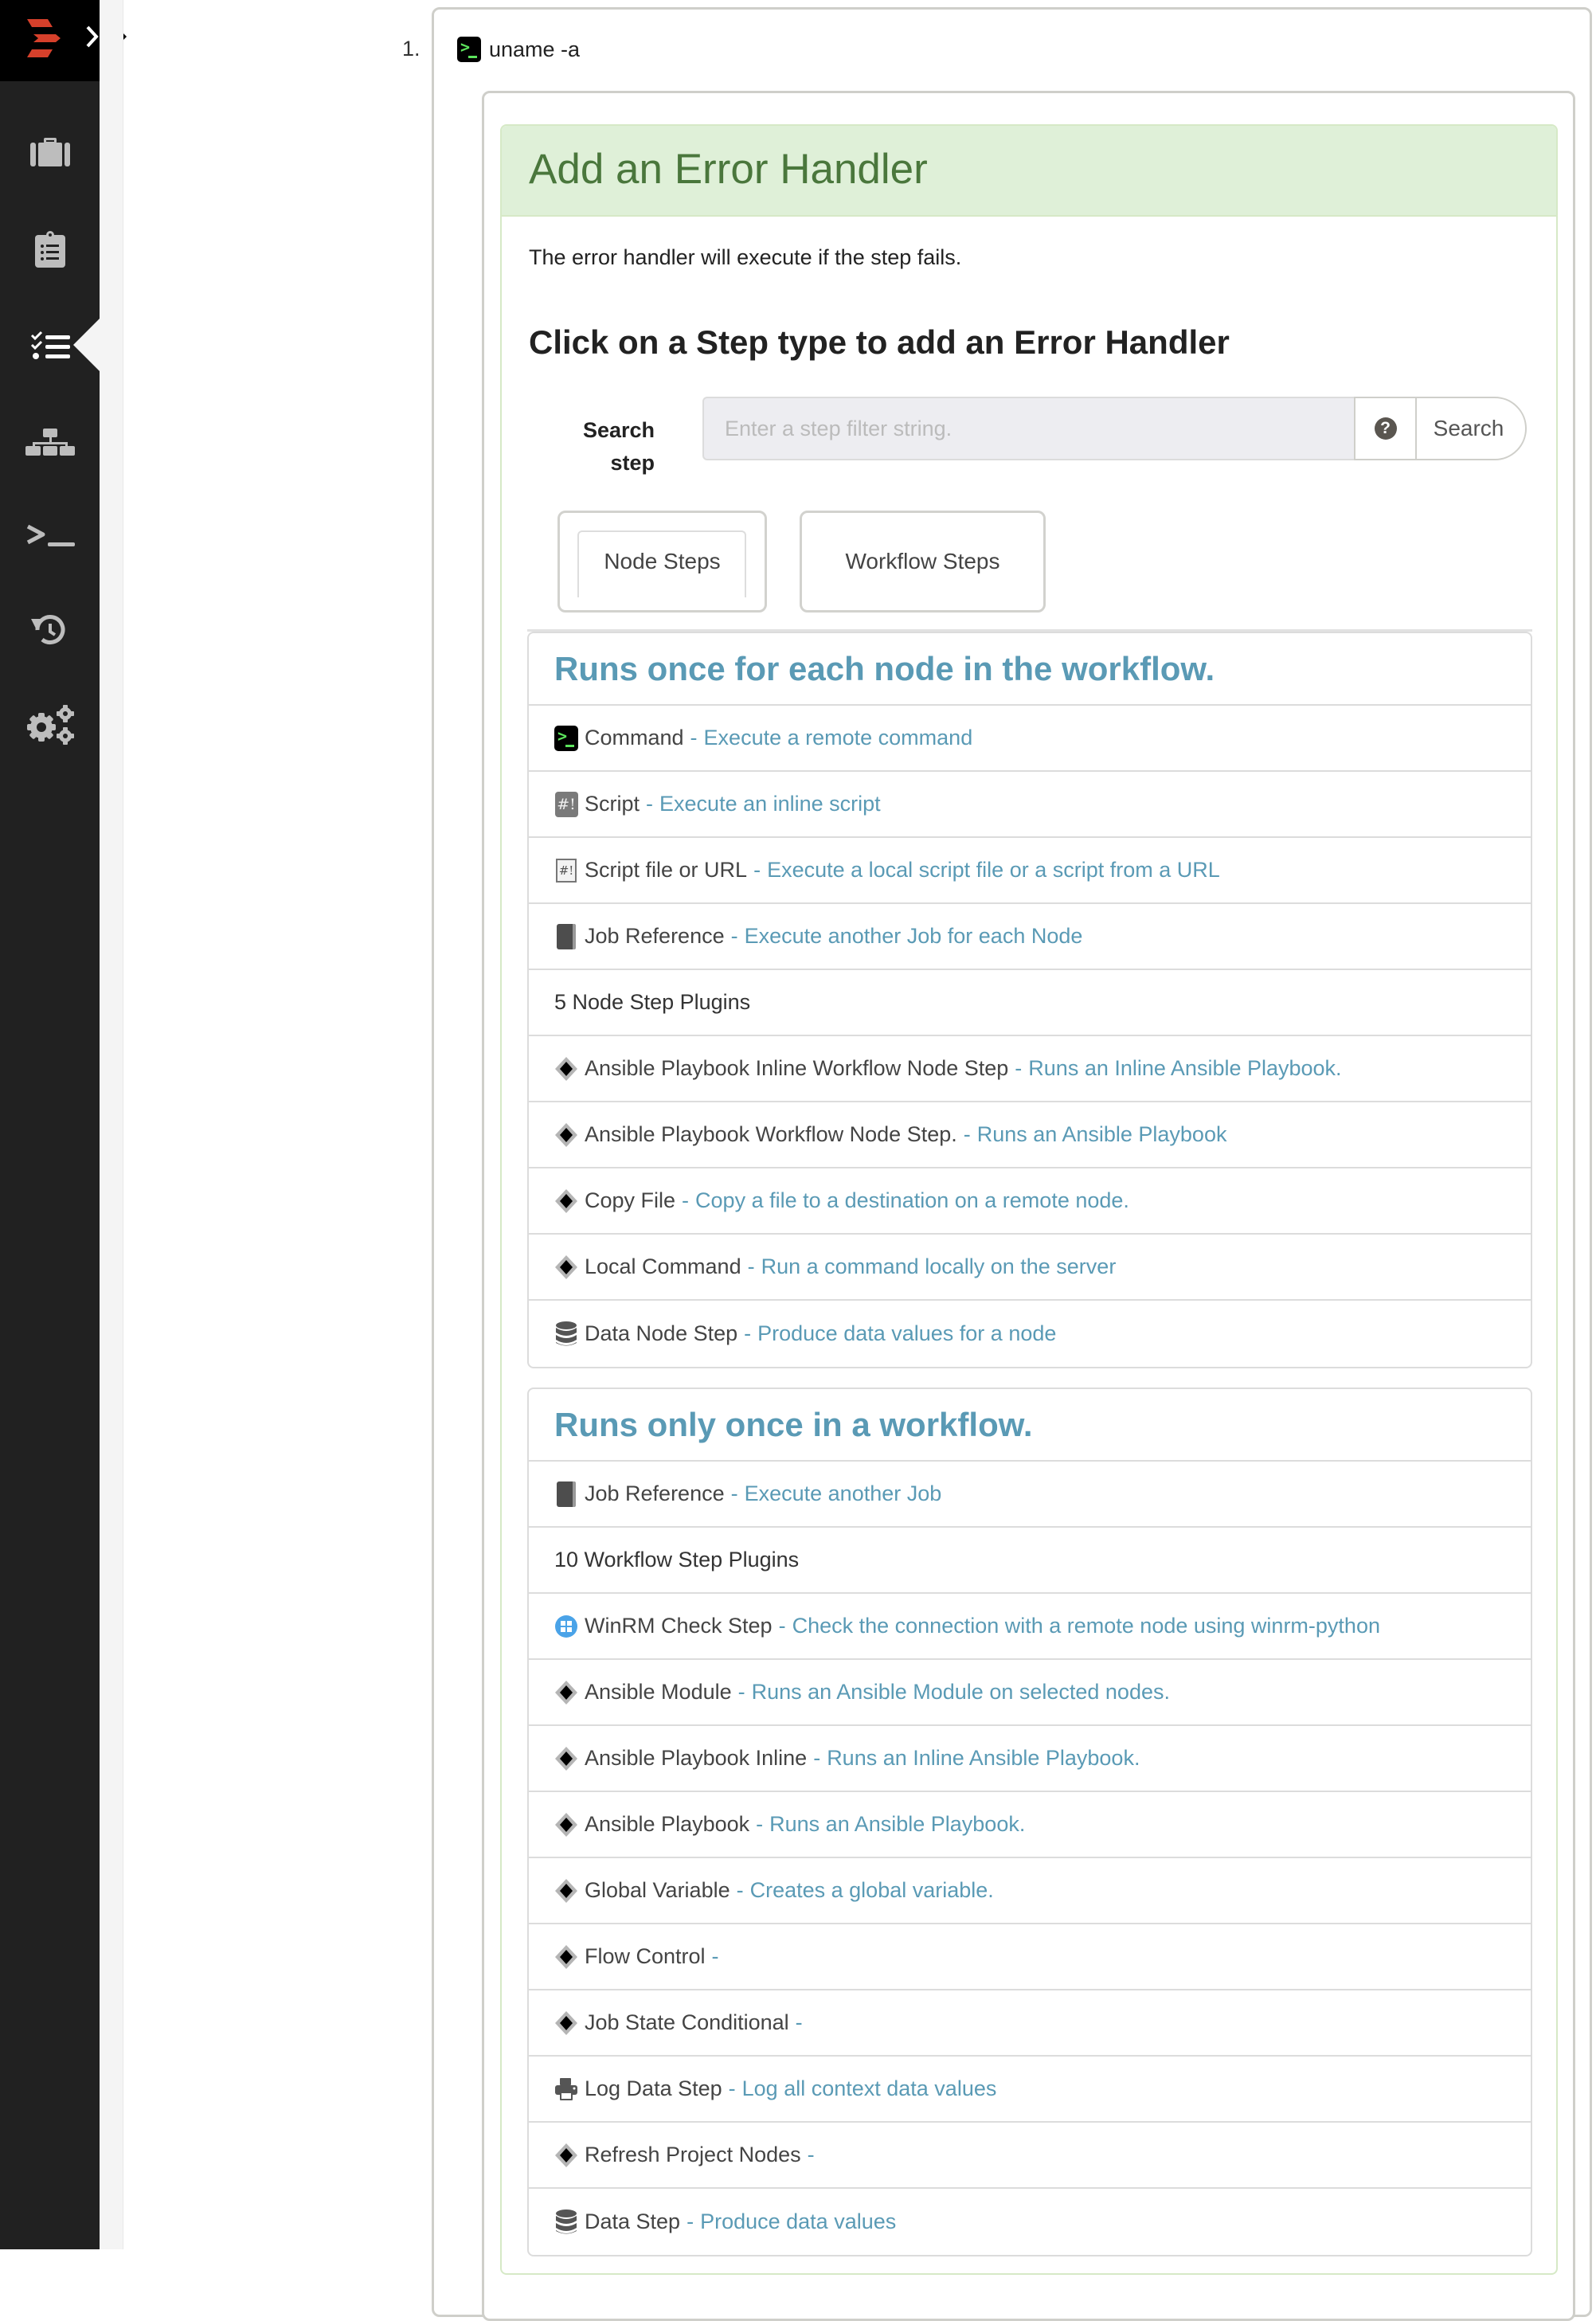 The height and width of the screenshot is (2321, 1596). What do you see at coordinates (679, 1626) in the screenshot?
I see `step-type-name: WinRM Check Step` at bounding box center [679, 1626].